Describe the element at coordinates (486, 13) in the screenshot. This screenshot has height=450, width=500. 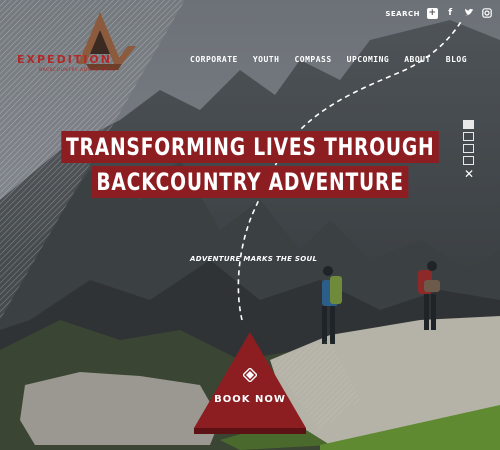
I see `instagram-icon` at that location.